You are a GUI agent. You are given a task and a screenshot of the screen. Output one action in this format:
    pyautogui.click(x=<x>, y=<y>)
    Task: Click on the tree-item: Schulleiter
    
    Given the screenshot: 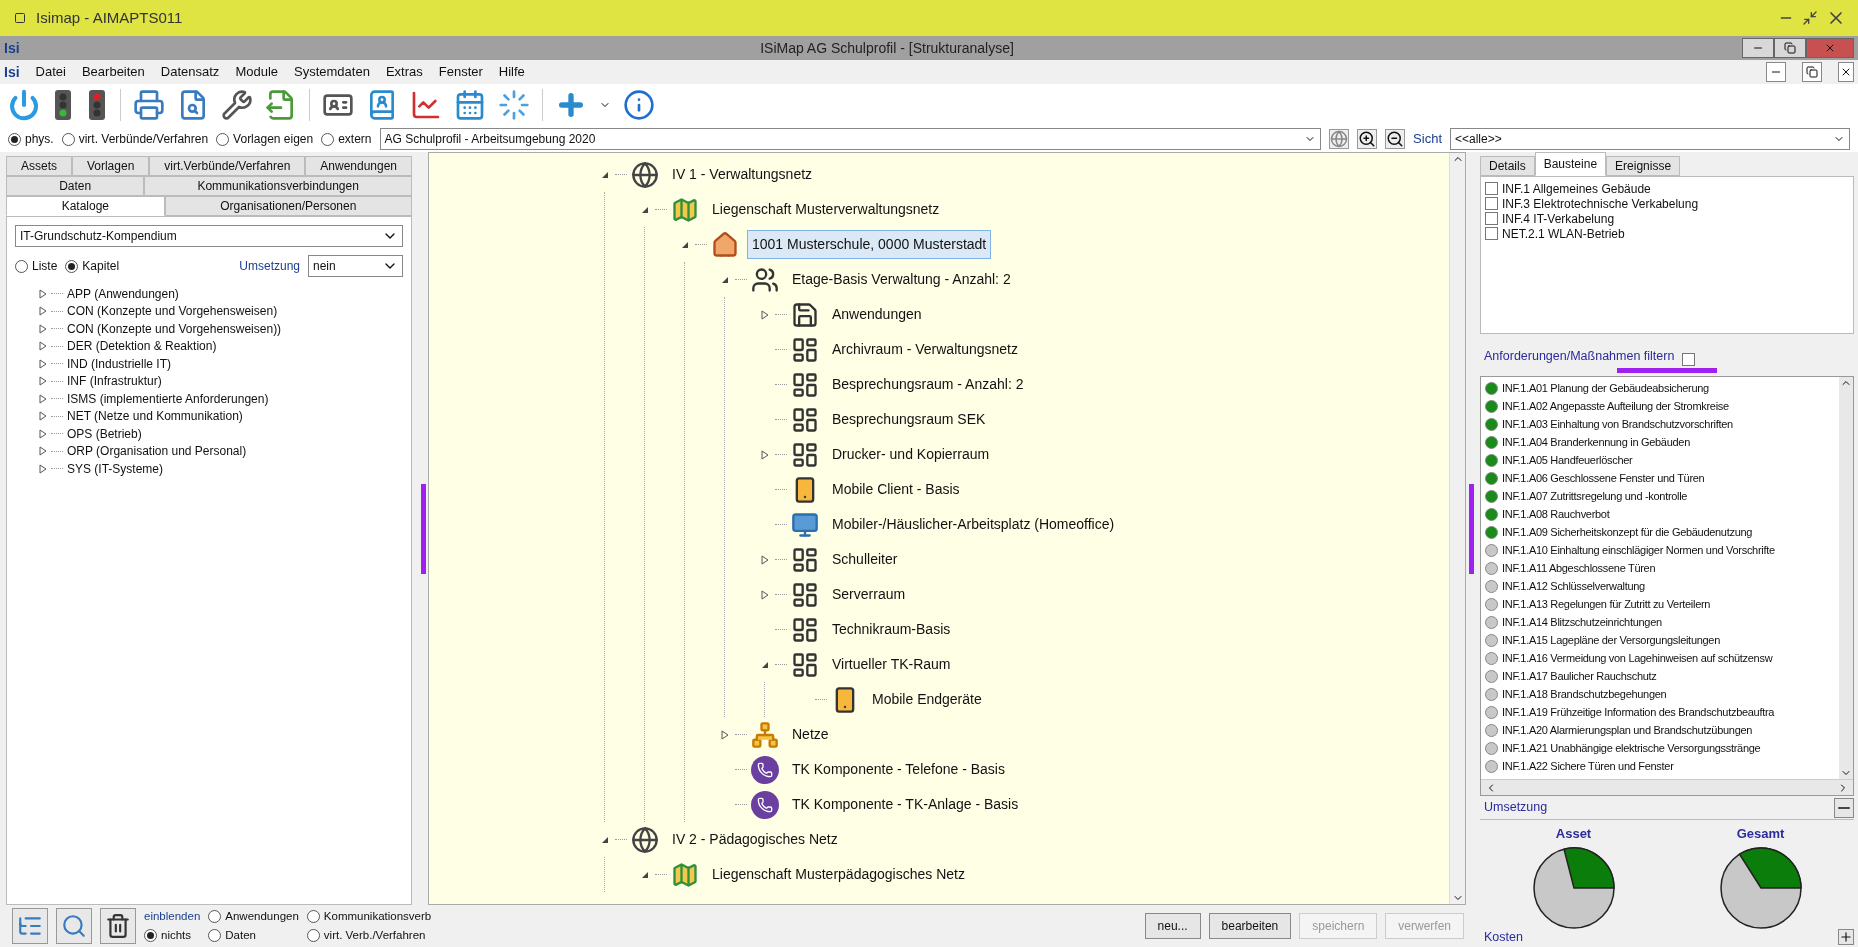 What is the action you would take?
    pyautogui.click(x=865, y=559)
    